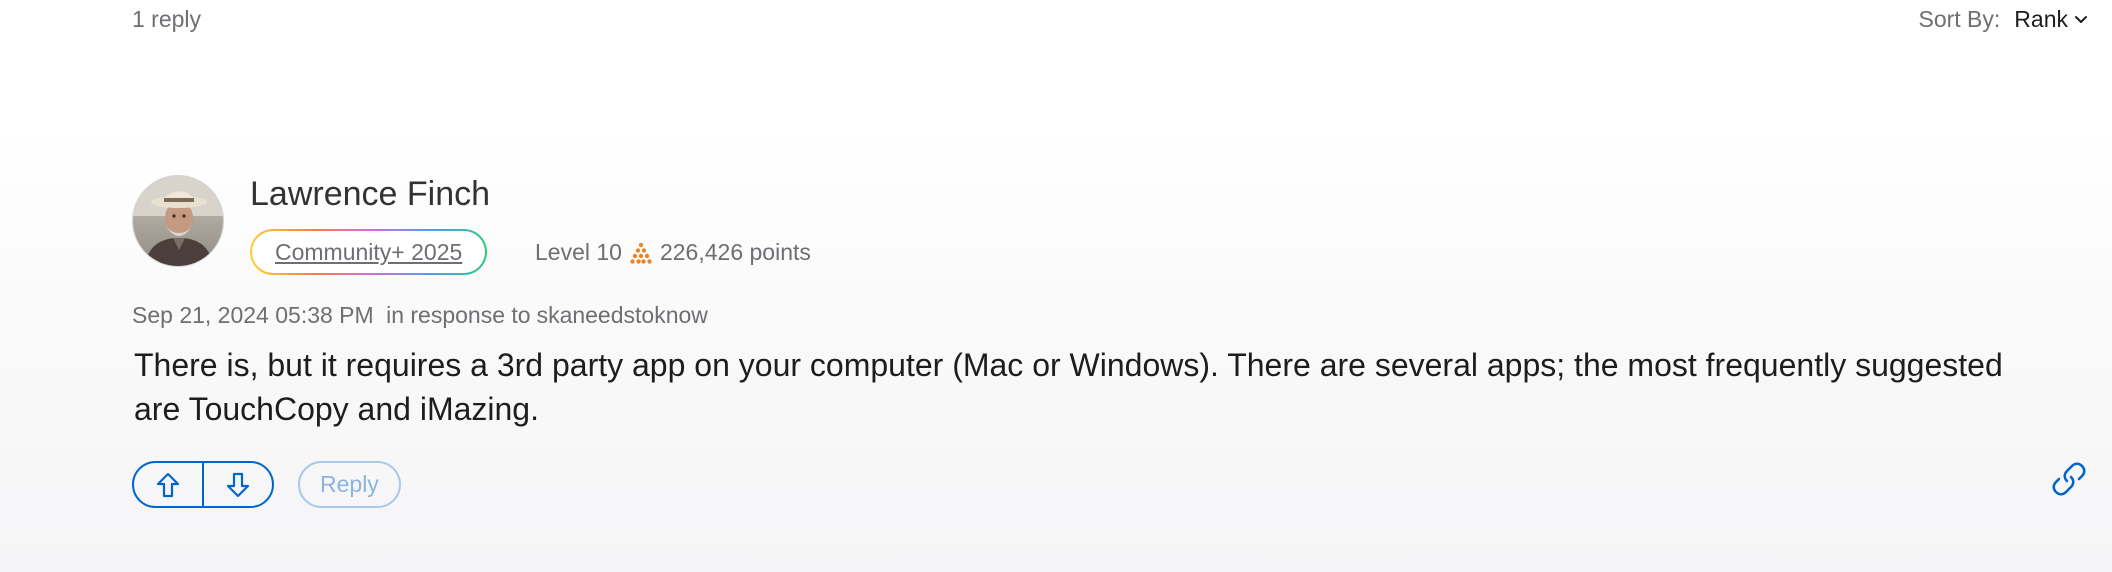 This screenshot has width=2112, height=572. Describe the element at coordinates (167, 19) in the screenshot. I see `reply-count: 1 reply` at that location.